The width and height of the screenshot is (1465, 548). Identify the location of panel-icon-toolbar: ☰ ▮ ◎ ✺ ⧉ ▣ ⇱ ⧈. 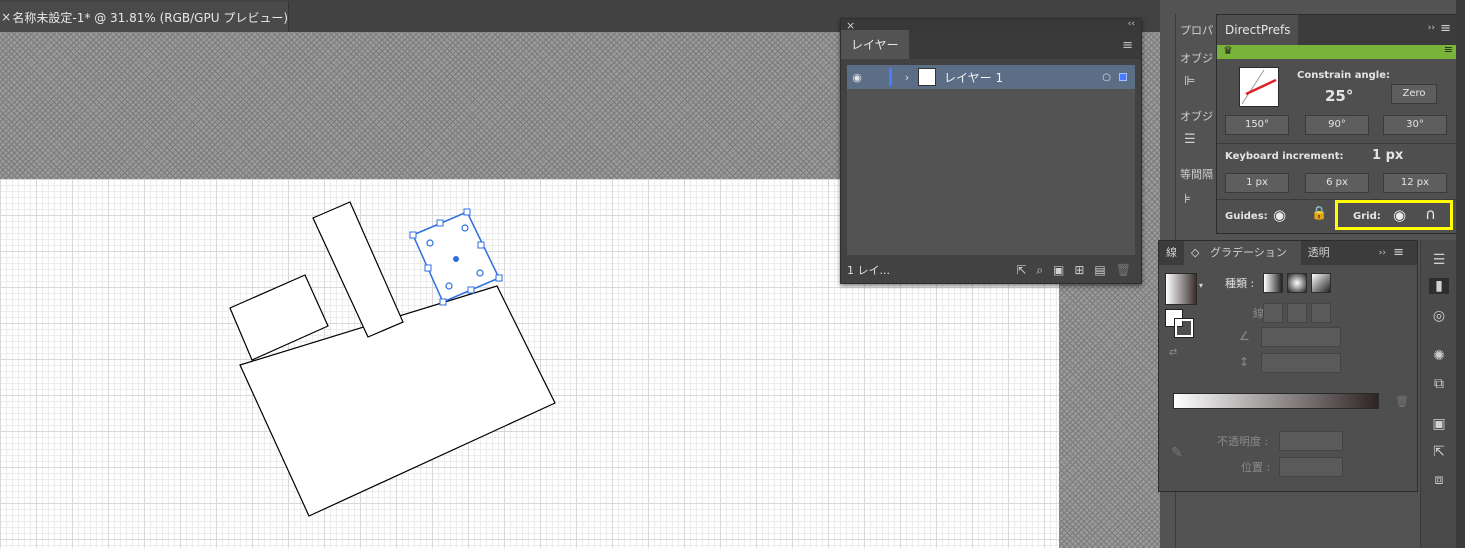
(1438, 394).